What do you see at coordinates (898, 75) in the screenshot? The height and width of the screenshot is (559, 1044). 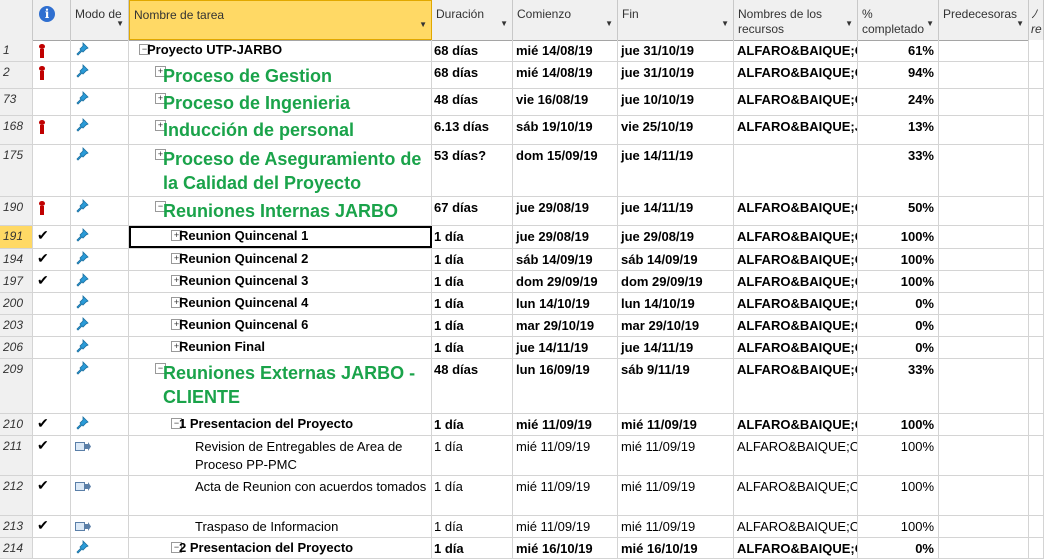 I see `percent-complete: 94%` at bounding box center [898, 75].